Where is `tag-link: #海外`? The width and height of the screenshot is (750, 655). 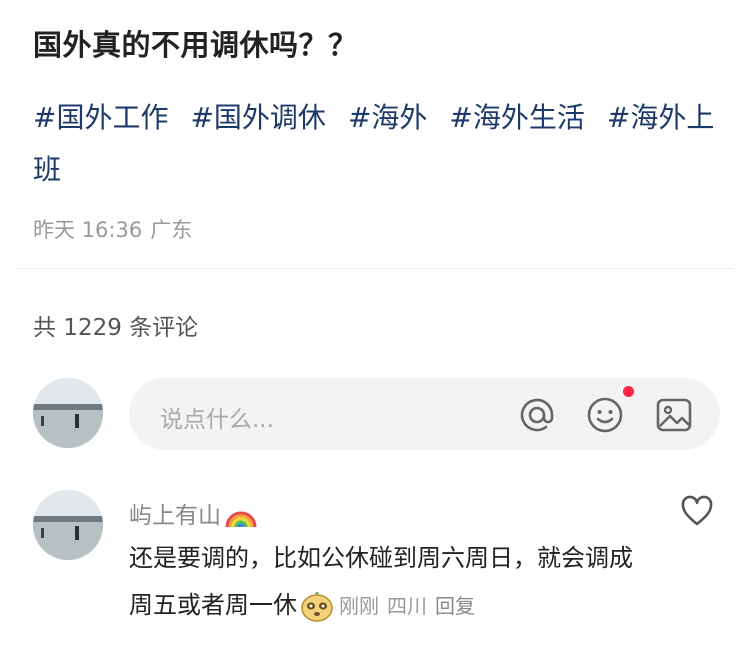
tag-link: #海外 is located at coordinates (387, 117).